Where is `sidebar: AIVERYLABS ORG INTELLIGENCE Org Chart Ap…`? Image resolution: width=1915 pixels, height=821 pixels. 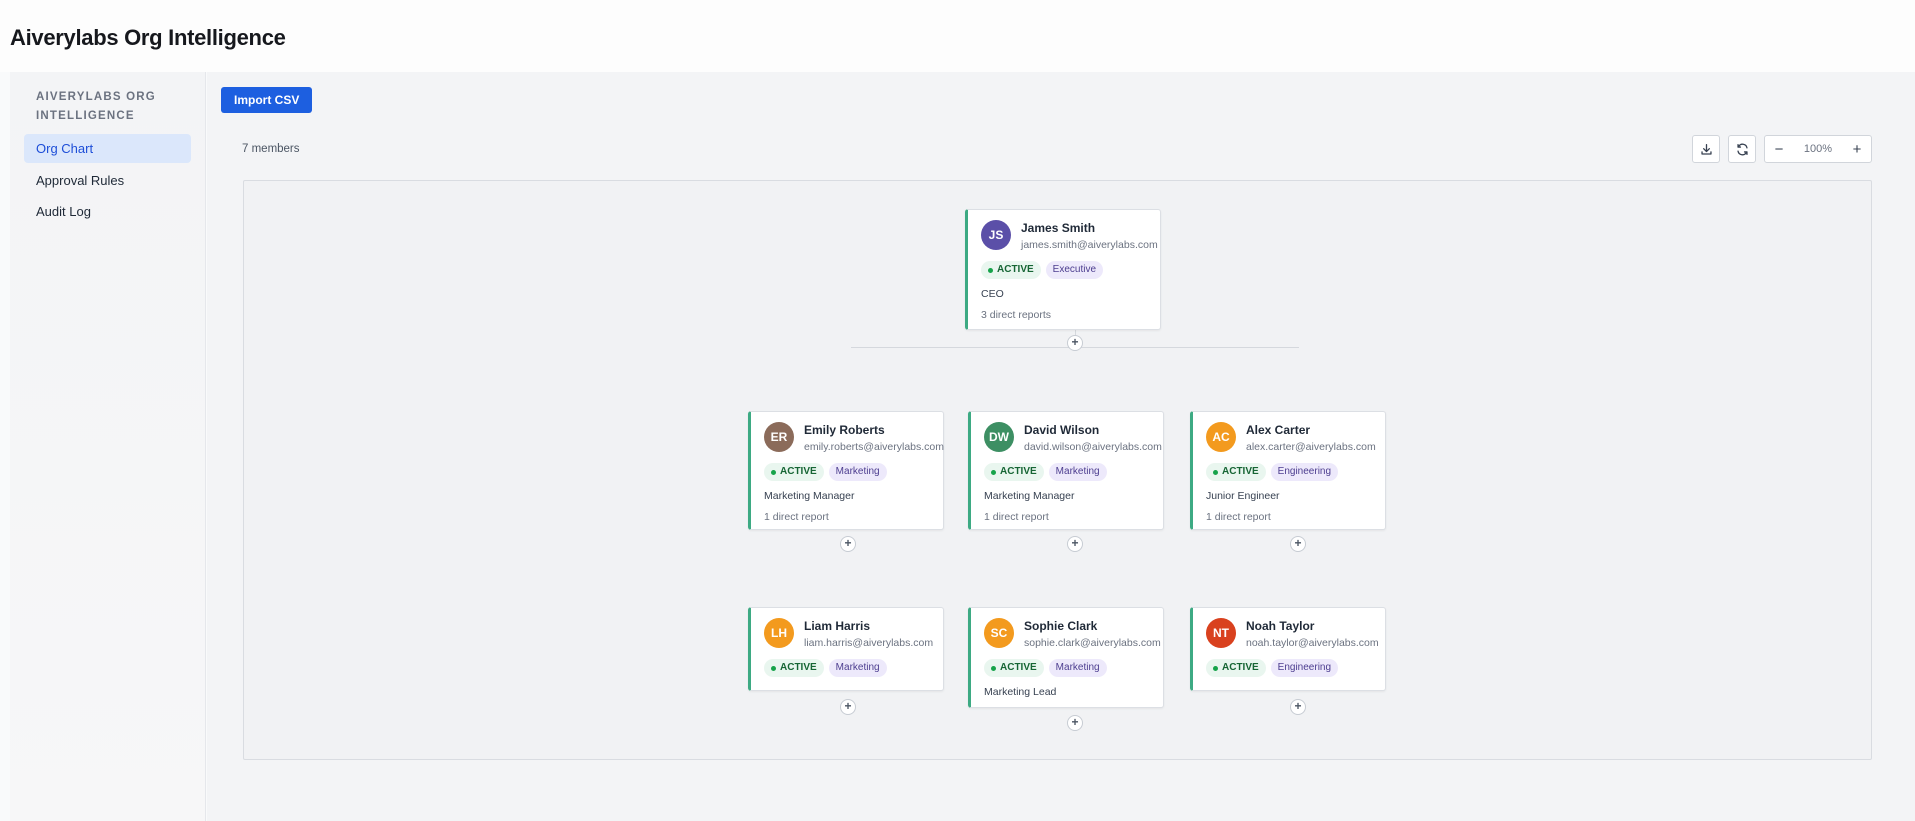 sidebar: AIVERYLABS ORG INTELLIGENCE Org Chart Ap… is located at coordinates (108, 446).